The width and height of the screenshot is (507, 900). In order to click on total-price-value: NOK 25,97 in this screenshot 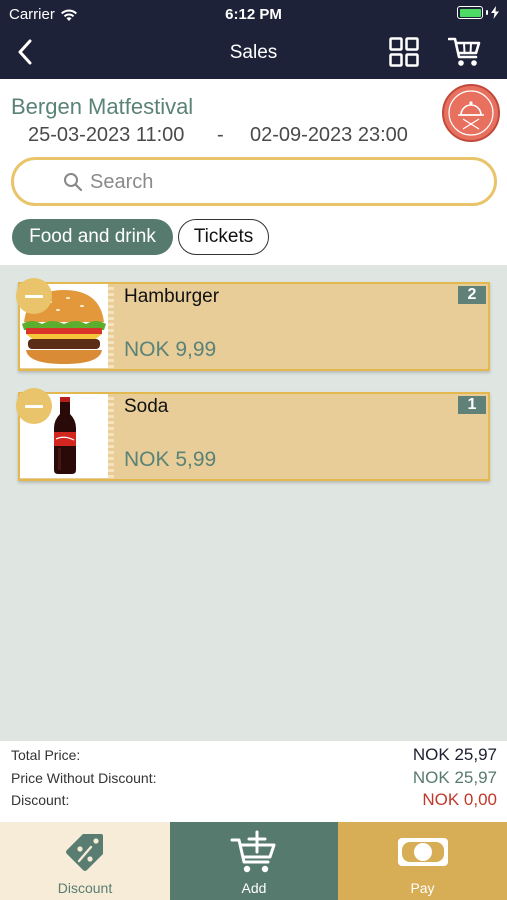, I will do `click(454, 754)`.